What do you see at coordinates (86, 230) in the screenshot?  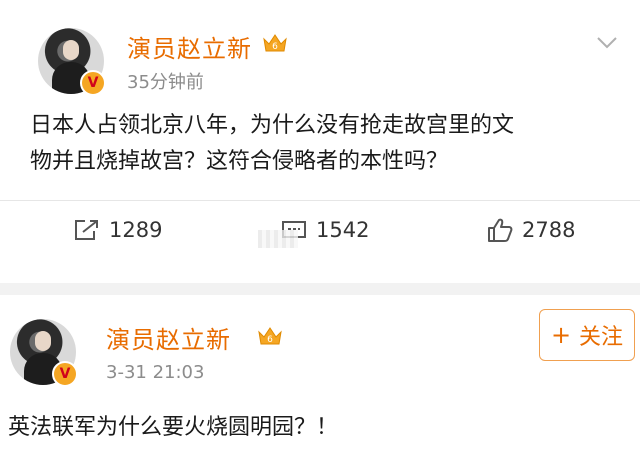 I see `share-icon` at bounding box center [86, 230].